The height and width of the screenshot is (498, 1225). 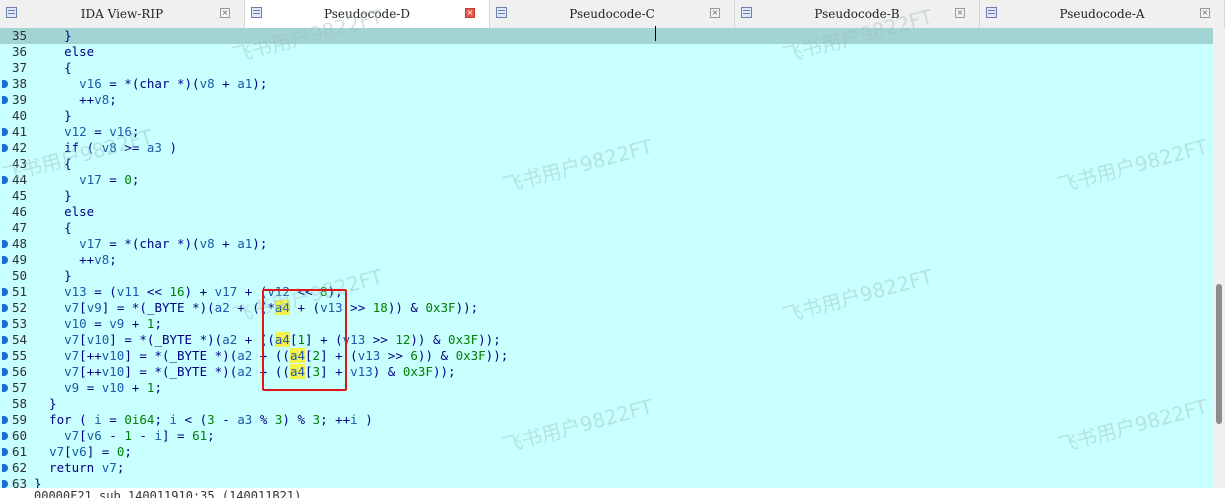 I want to click on code-text: v10 = v9 + 1;, so click(x=98, y=324).